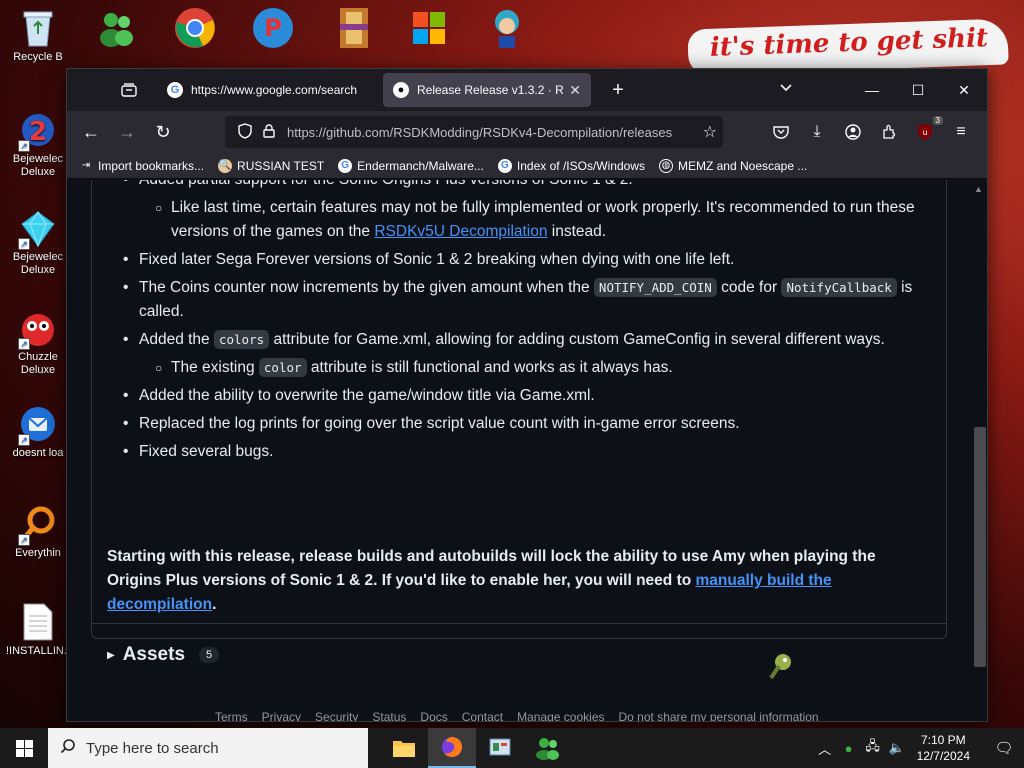 The height and width of the screenshot is (768, 1024). What do you see at coordinates (978, 189) in the screenshot?
I see `scroll-up-icon: ▲` at bounding box center [978, 189].